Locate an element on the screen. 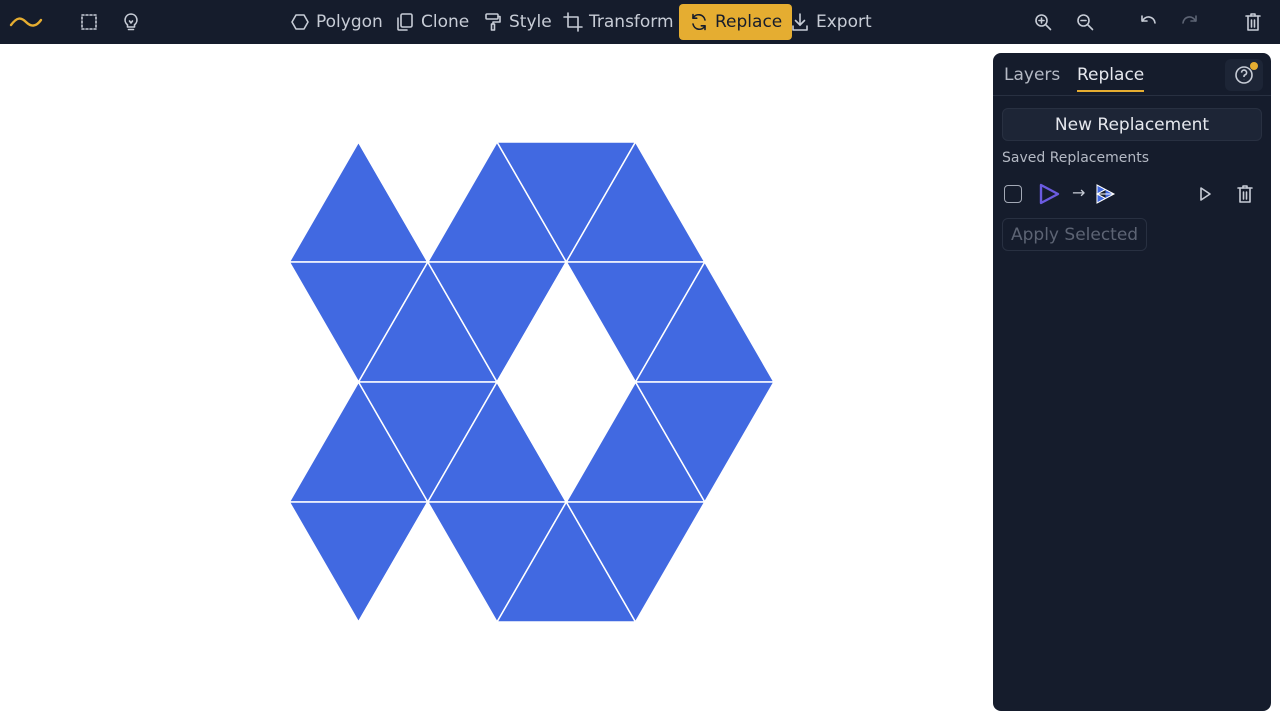 The width and height of the screenshot is (1280, 720). redo-button is located at coordinates (1190, 22).